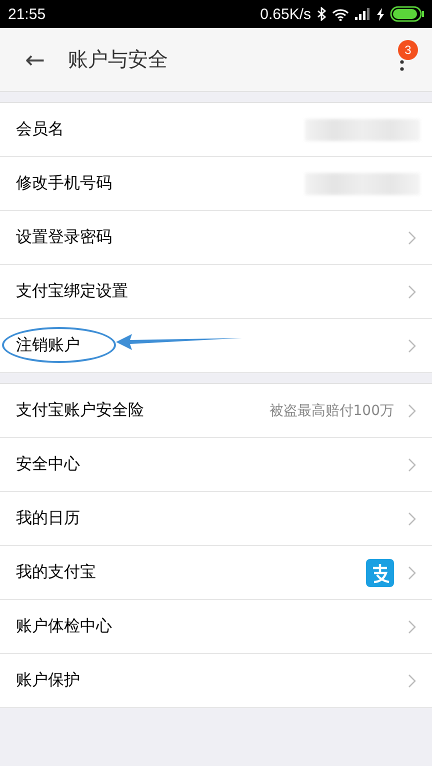 The height and width of the screenshot is (766, 432). What do you see at coordinates (321, 14) in the screenshot?
I see `bluetooth-icon` at bounding box center [321, 14].